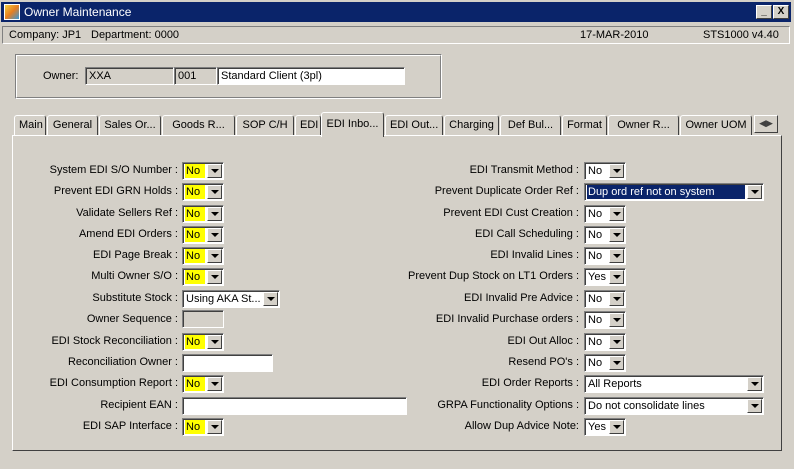 This screenshot has height=469, width=794. What do you see at coordinates (781, 12) in the screenshot?
I see `close-button: X` at bounding box center [781, 12].